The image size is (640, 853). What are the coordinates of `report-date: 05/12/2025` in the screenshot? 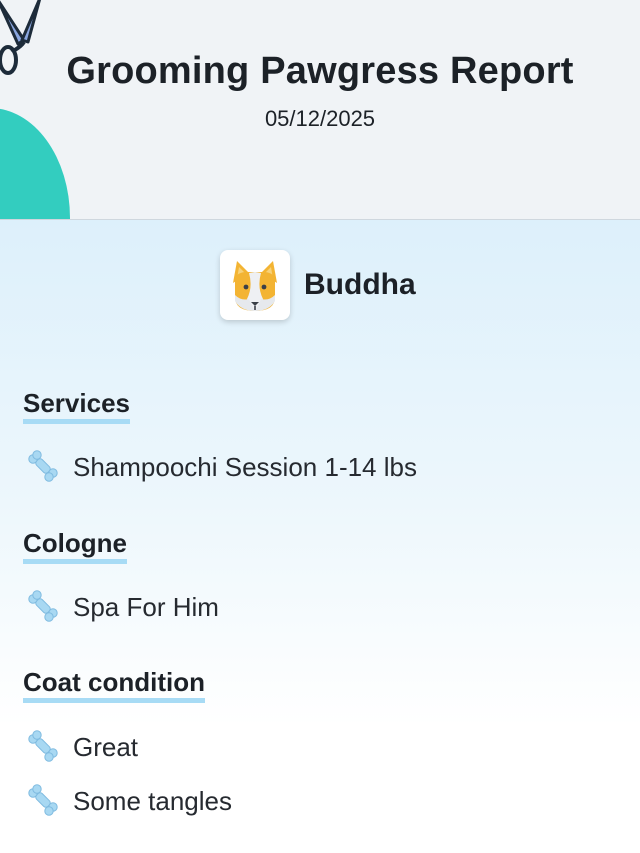 It's located at (320, 118).